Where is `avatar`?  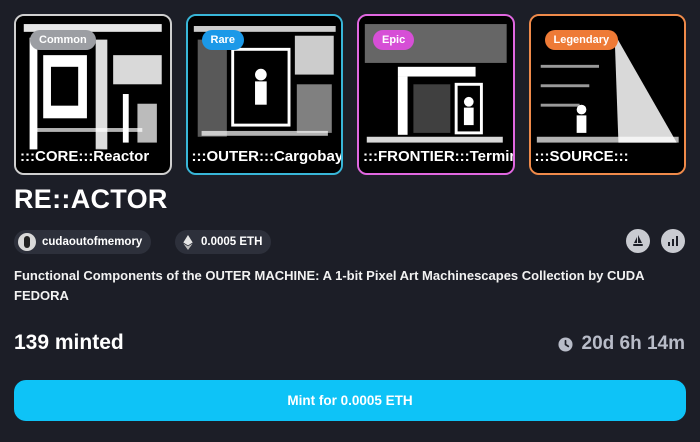
avatar is located at coordinates (27, 242).